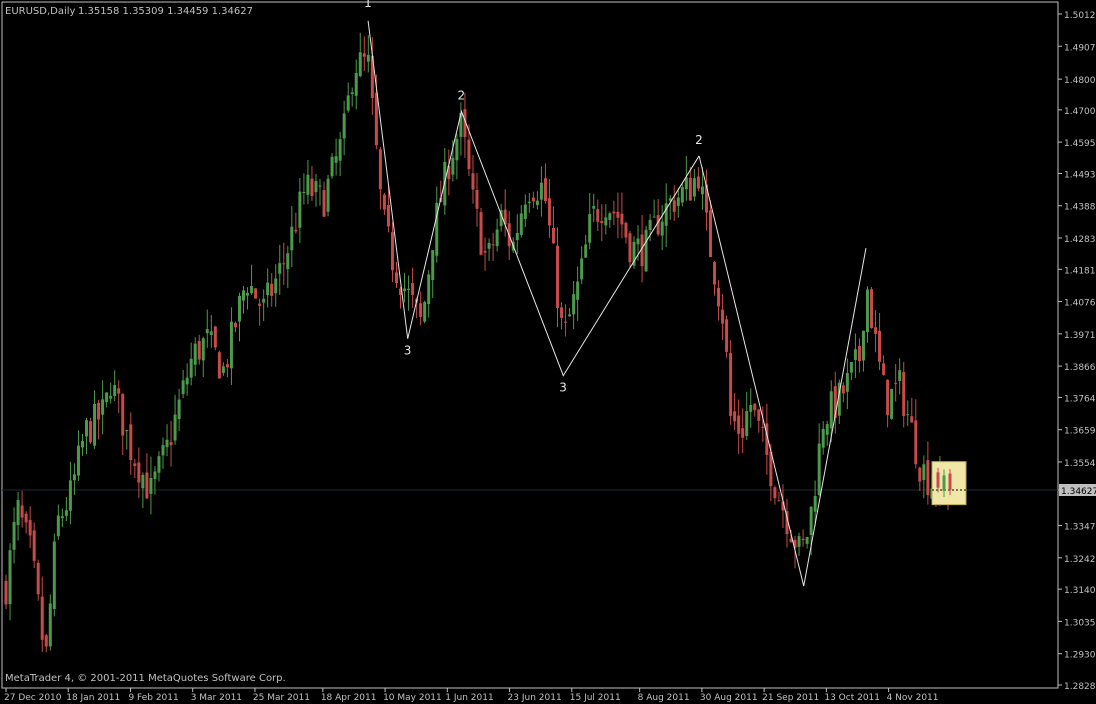  Describe the element at coordinates (563, 388) in the screenshot. I see `wave-label: 3` at that location.